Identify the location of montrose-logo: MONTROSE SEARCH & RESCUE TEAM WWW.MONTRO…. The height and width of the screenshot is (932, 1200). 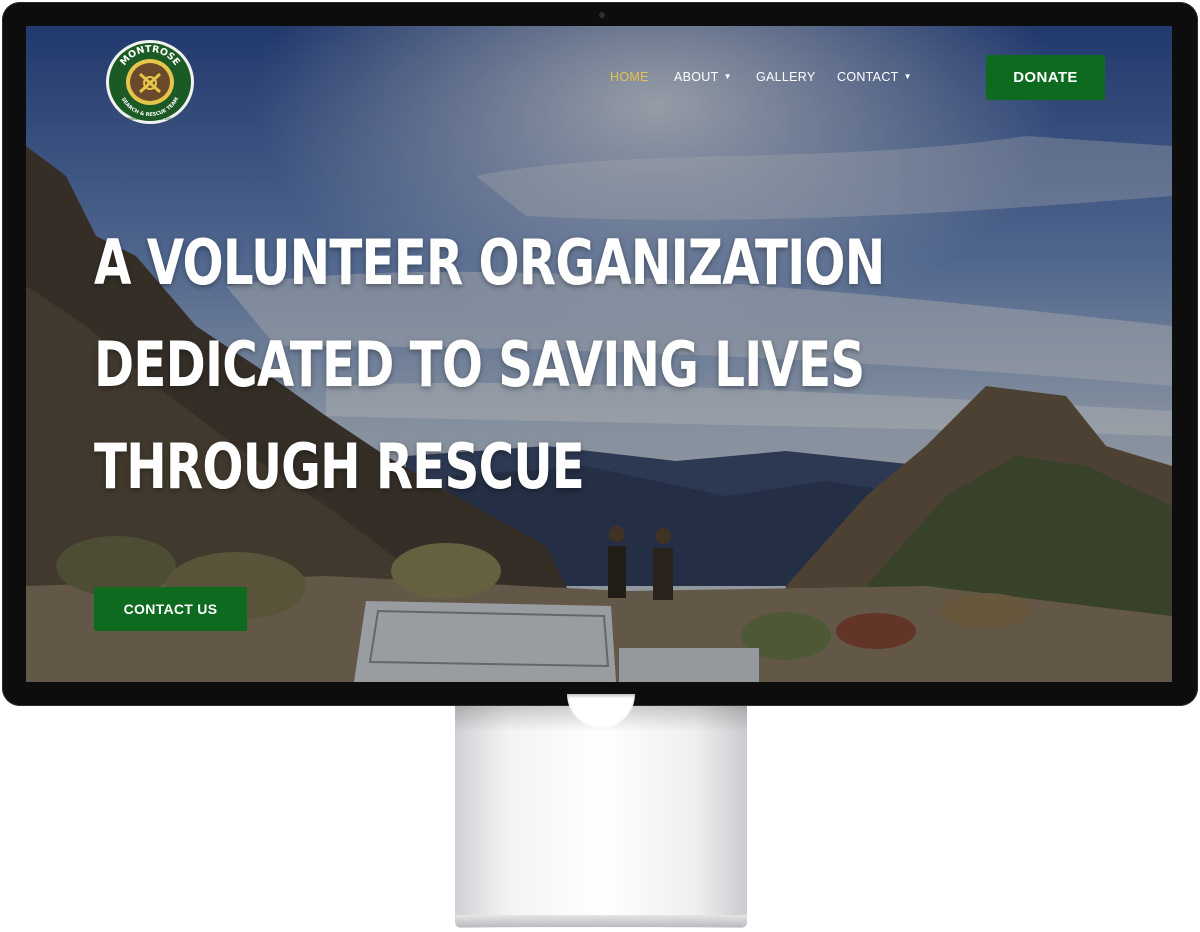
(150, 82).